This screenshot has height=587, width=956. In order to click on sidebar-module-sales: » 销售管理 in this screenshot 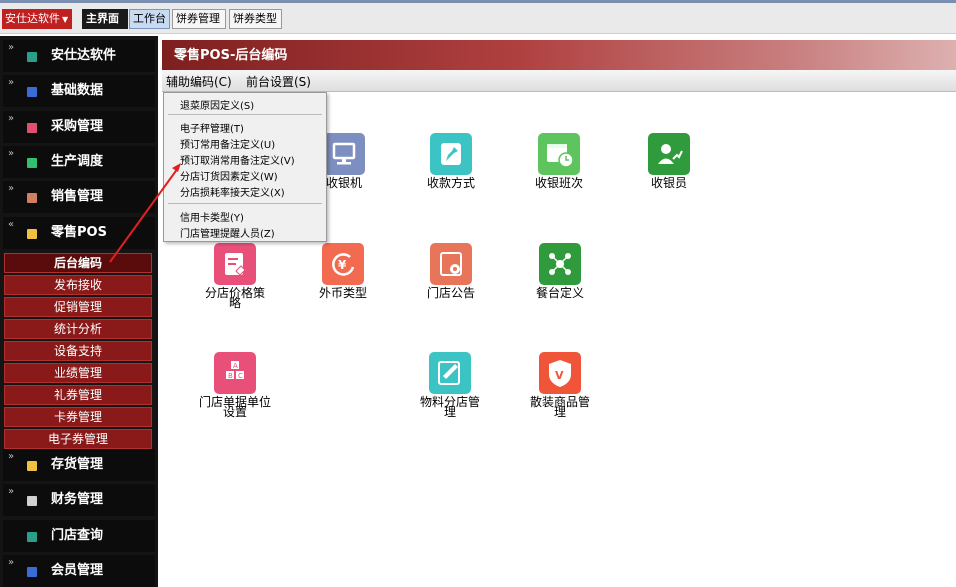, I will do `click(79, 197)`.